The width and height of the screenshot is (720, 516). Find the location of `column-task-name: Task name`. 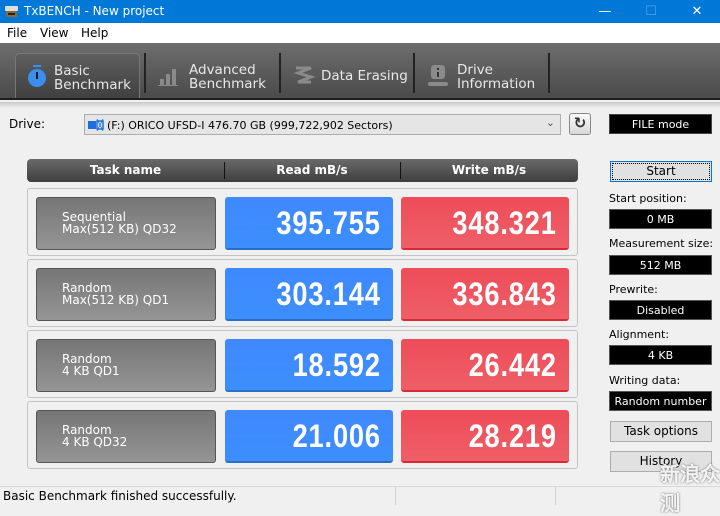

column-task-name: Task name is located at coordinates (125, 170).